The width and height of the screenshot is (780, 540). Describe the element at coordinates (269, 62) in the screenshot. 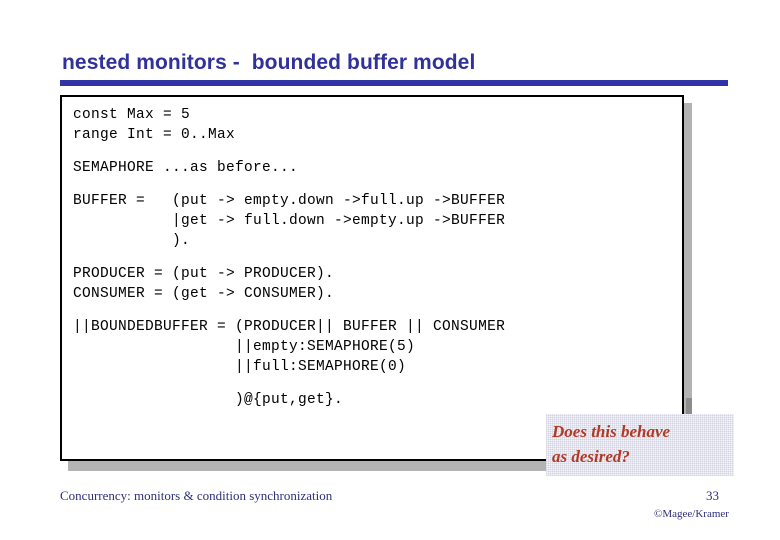

I see `page-title: nested monitors - bounded buffer model` at that location.